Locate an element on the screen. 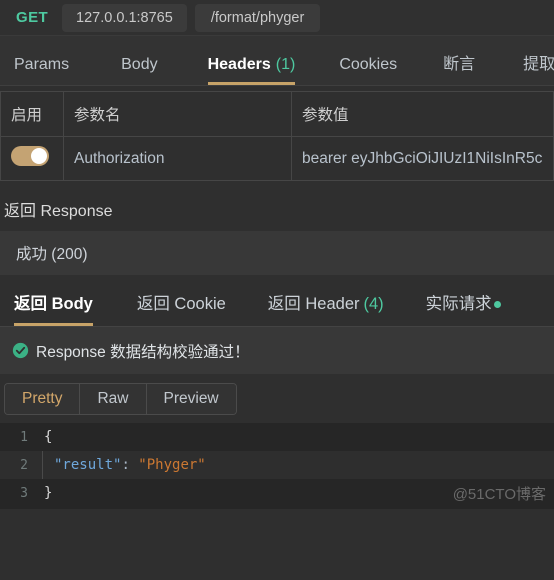 The image size is (554, 580). resp-tab-body: 返回 Body is located at coordinates (53, 308).